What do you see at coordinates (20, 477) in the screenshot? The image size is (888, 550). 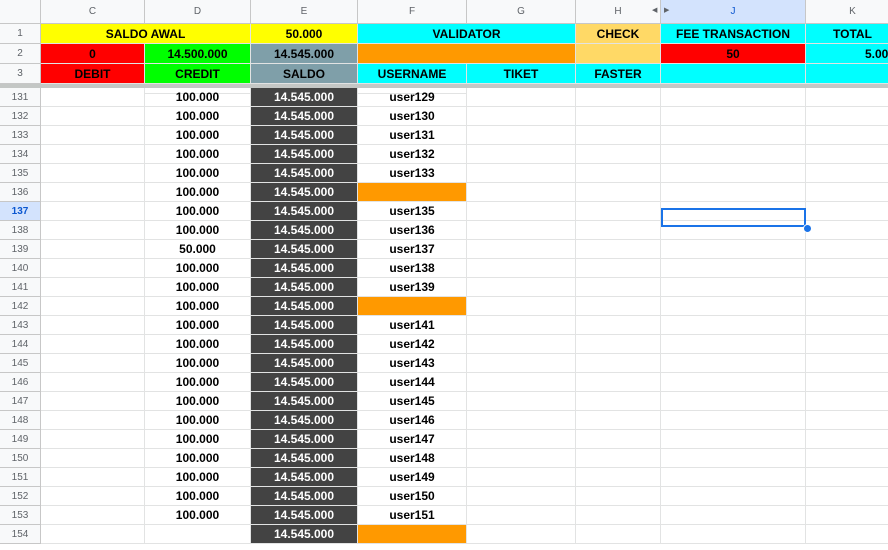 I see `row-number: 151` at bounding box center [20, 477].